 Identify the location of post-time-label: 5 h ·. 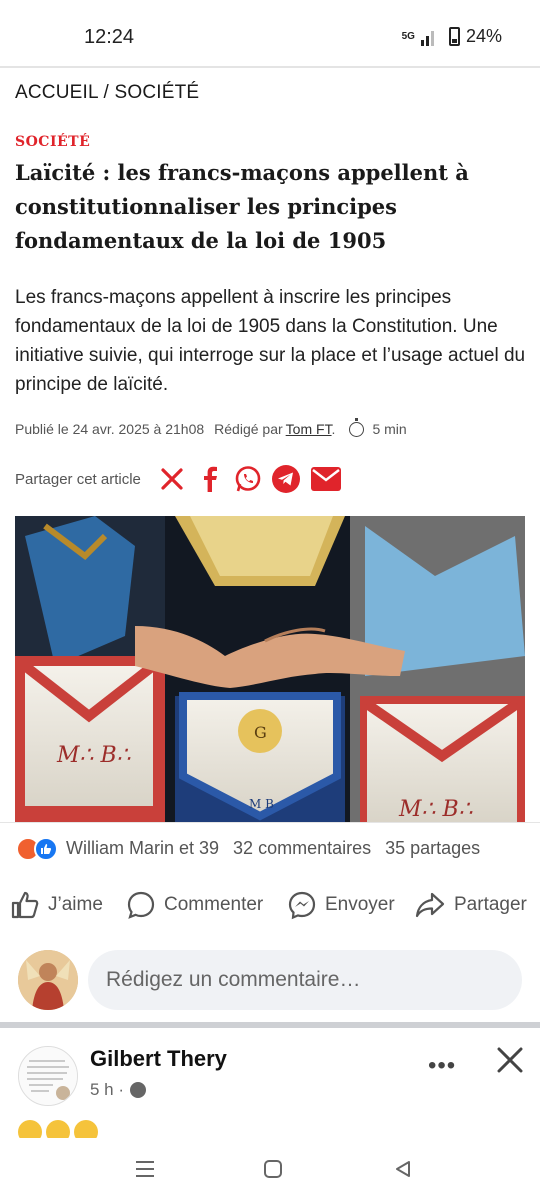
(107, 1089).